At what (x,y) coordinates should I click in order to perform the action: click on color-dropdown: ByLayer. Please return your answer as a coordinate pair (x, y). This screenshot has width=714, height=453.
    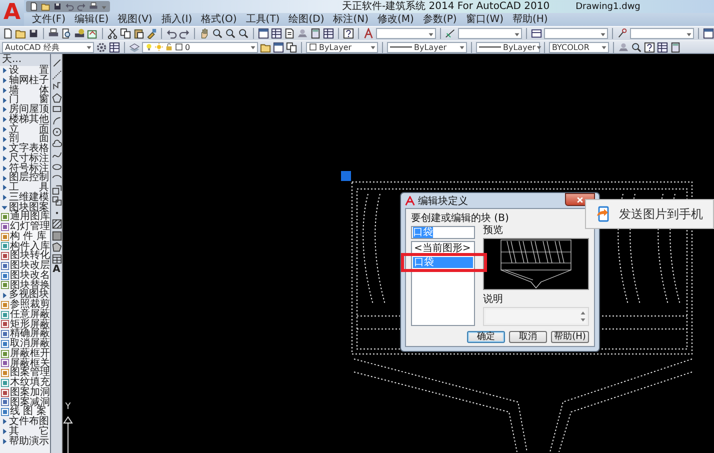
    Looking at the image, I should click on (342, 47).